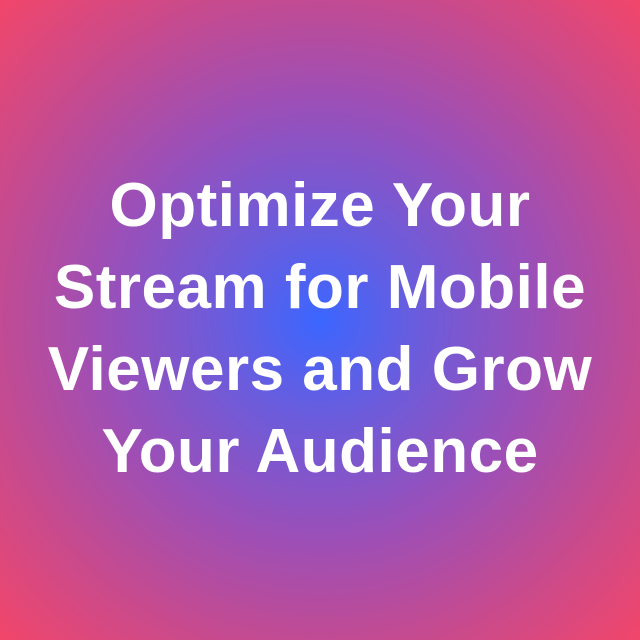  I want to click on headline-line-3: Viewers and Grow, so click(320, 369).